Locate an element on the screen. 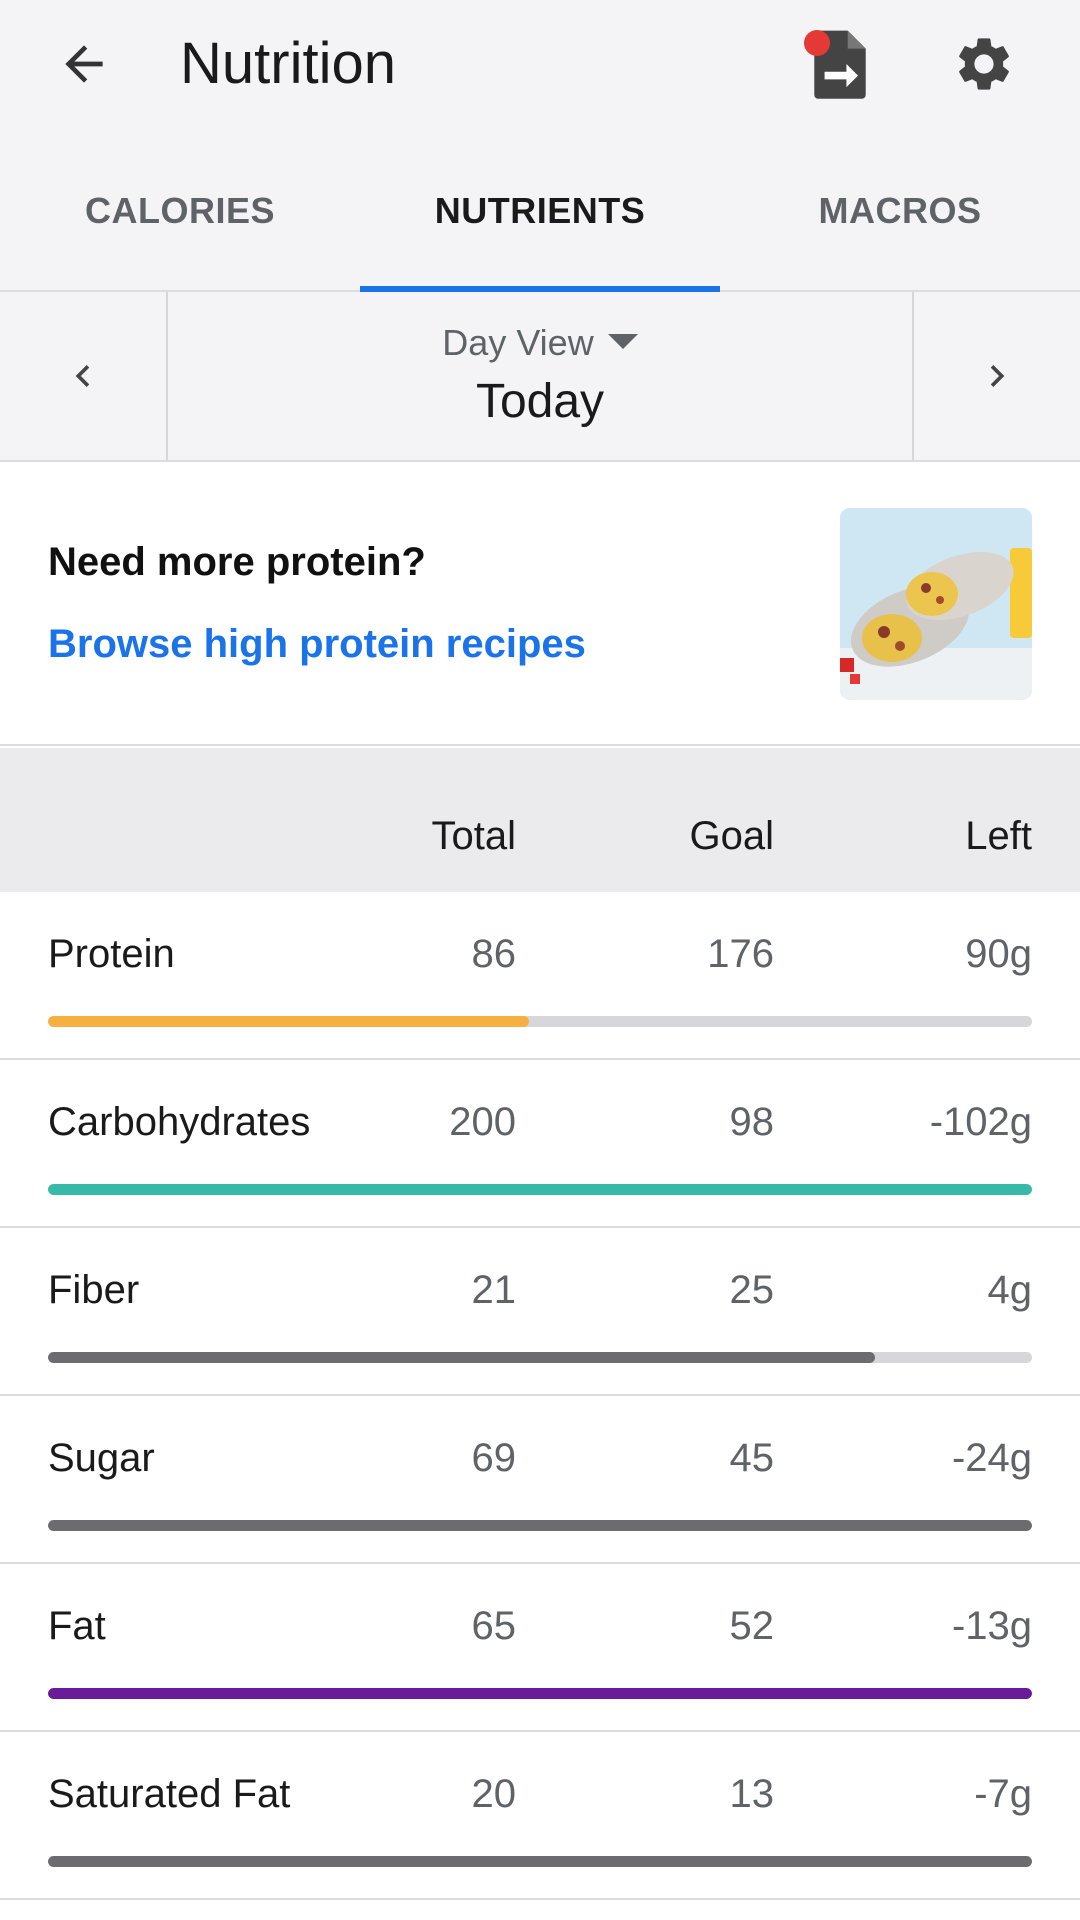 The image size is (1080, 1920). view-mode-dropdown: Day View is located at coordinates (540, 343).